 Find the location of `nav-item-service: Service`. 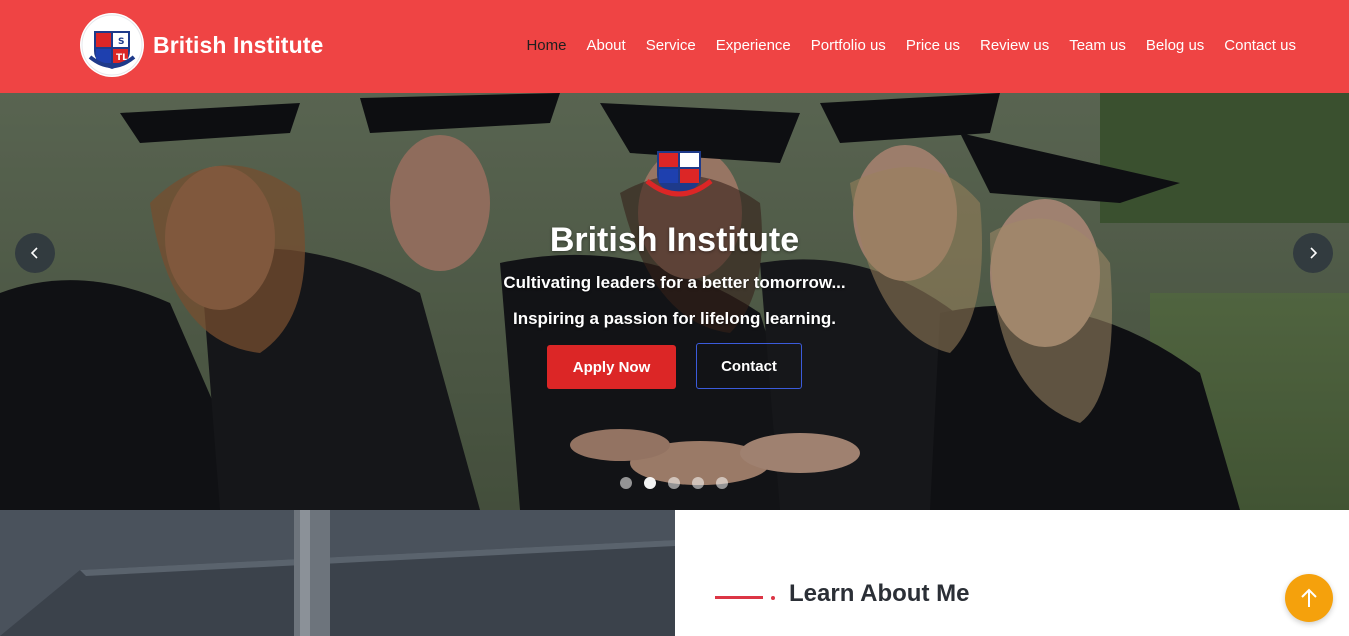

nav-item-service: Service is located at coordinates (671, 46).